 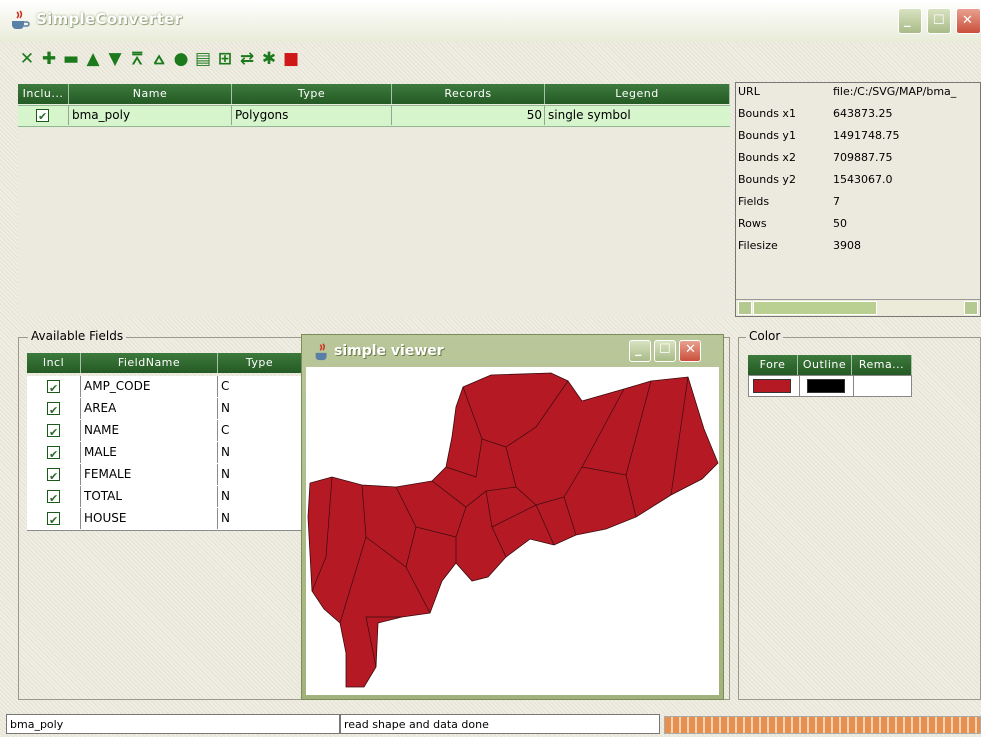 What do you see at coordinates (468, 94) in the screenshot?
I see `layers-header-records: Records` at bounding box center [468, 94].